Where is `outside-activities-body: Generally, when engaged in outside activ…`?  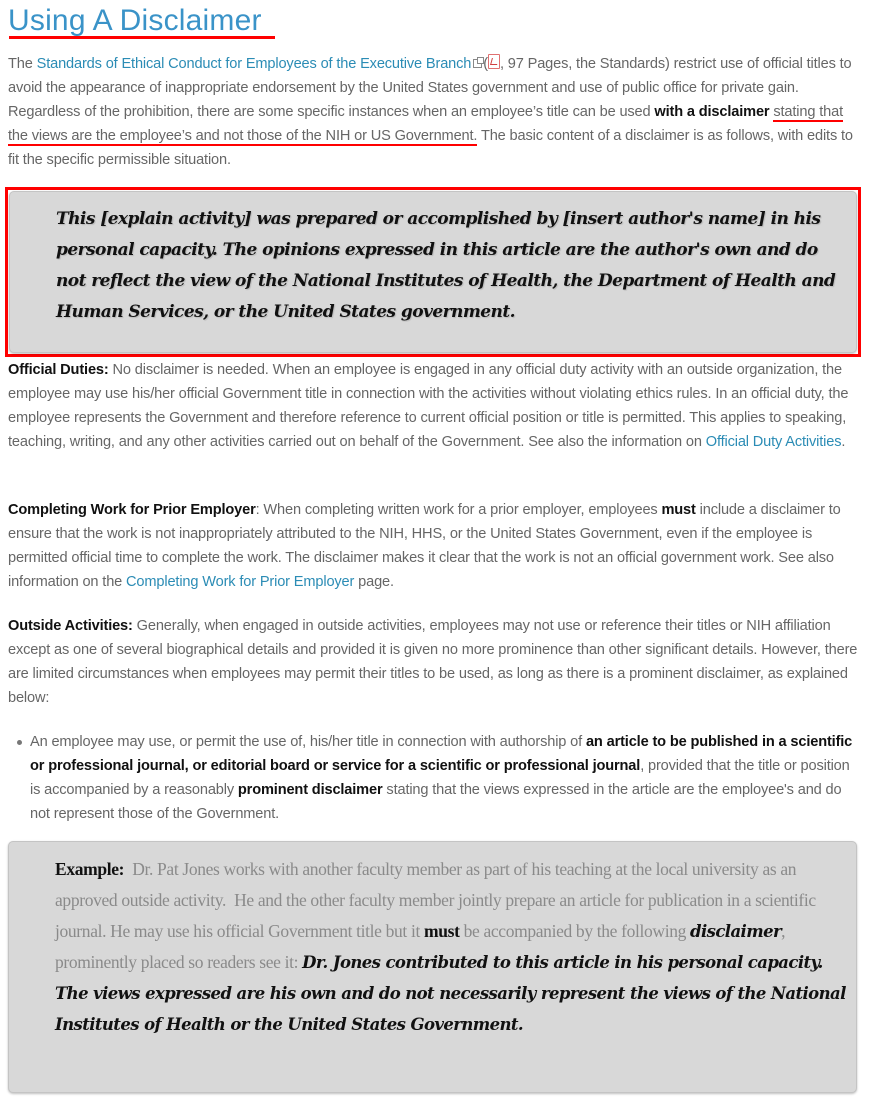
outside-activities-body: Generally, when engaged in outside activ… is located at coordinates (433, 662).